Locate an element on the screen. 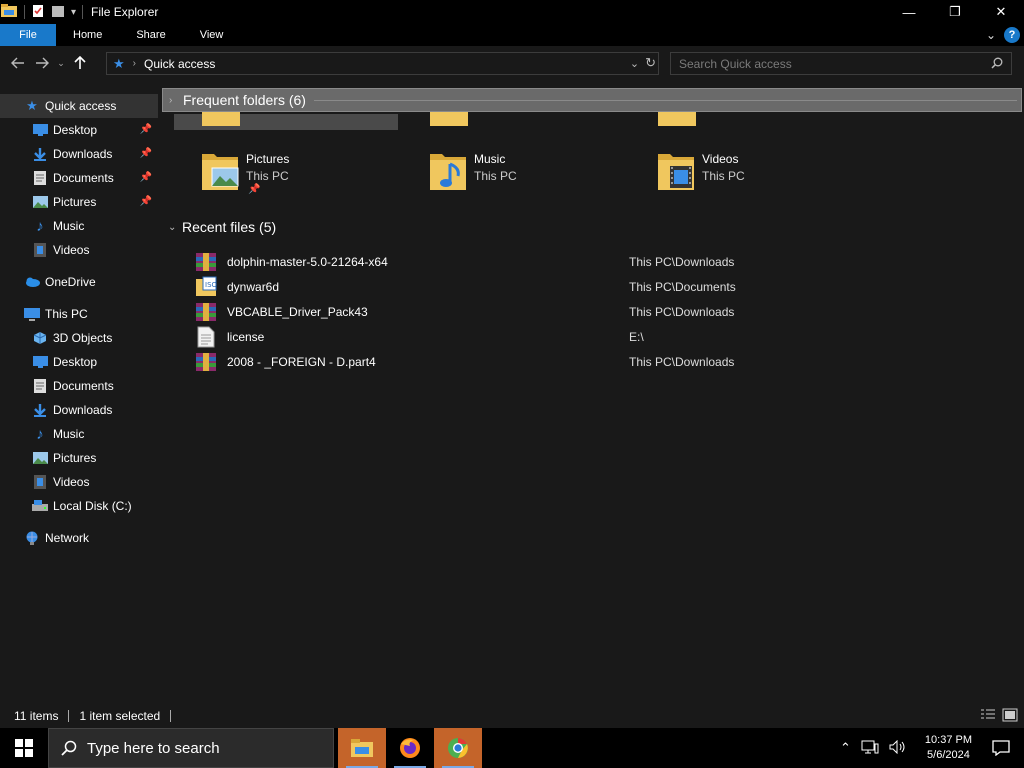  start-button is located at coordinates (24, 748).